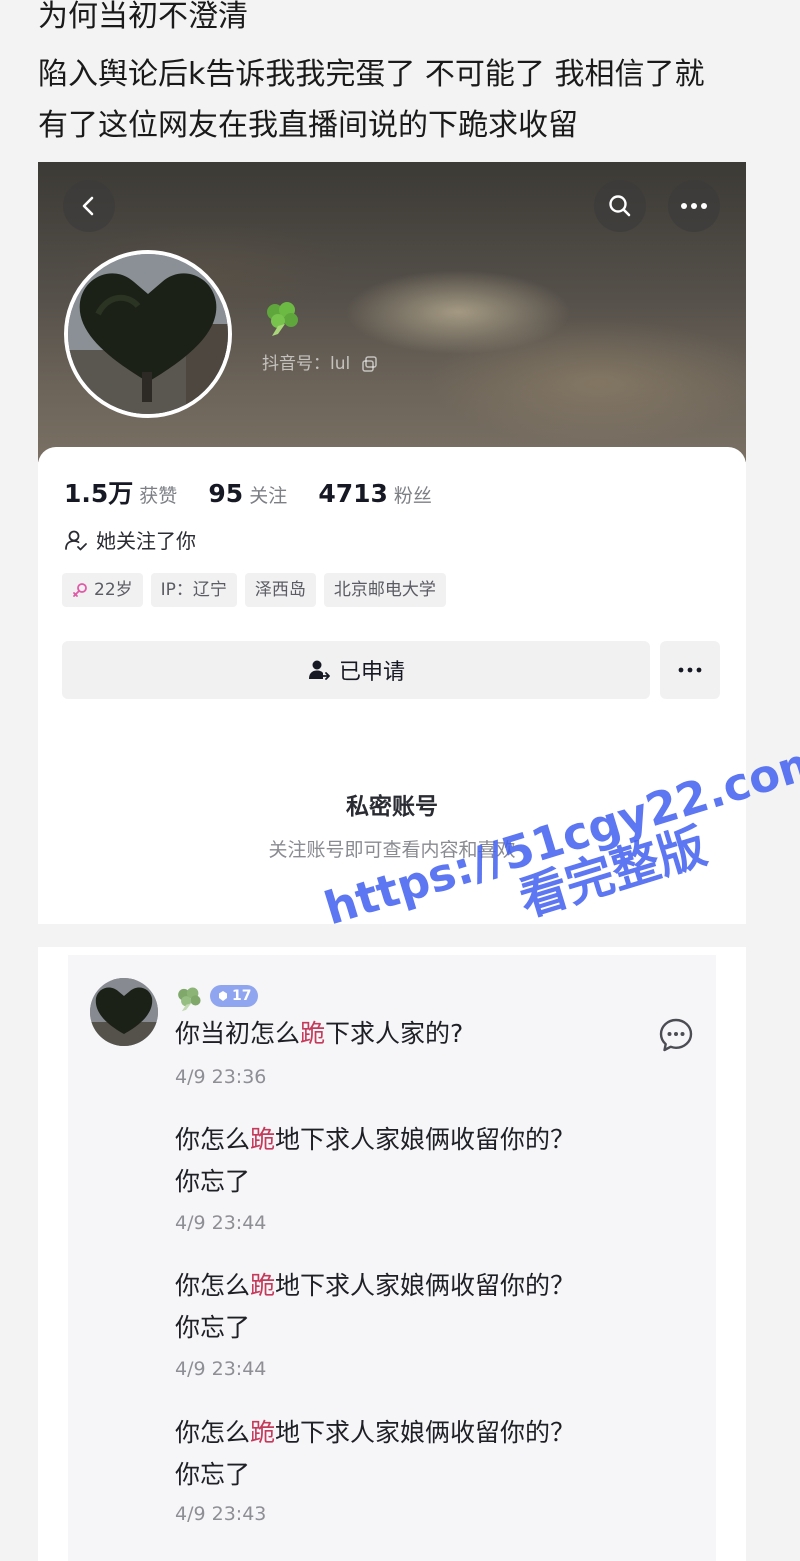  What do you see at coordinates (146, 541) in the screenshot?
I see `follows-you-text: 她关注了你` at bounding box center [146, 541].